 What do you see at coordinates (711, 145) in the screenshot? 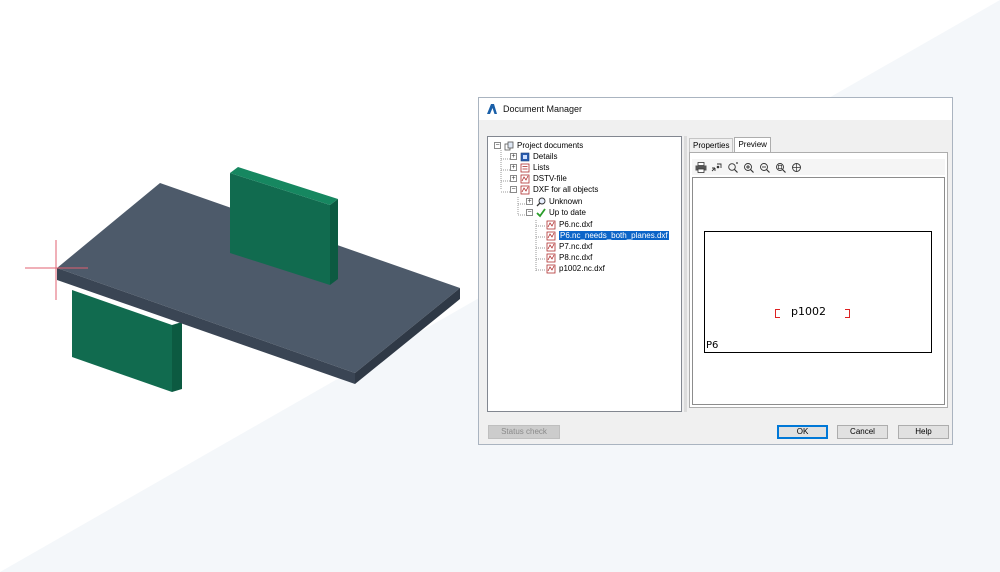
I see `tab-properties: Properties` at bounding box center [711, 145].